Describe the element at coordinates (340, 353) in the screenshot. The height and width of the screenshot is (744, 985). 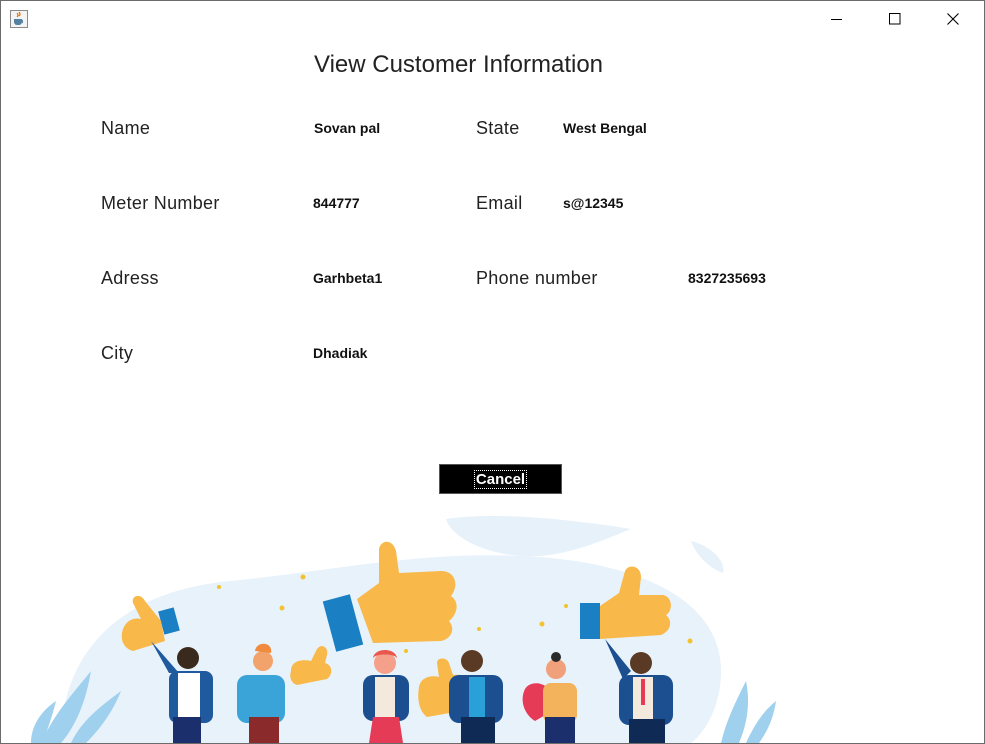
I see `city-value: Dhadiak` at that location.